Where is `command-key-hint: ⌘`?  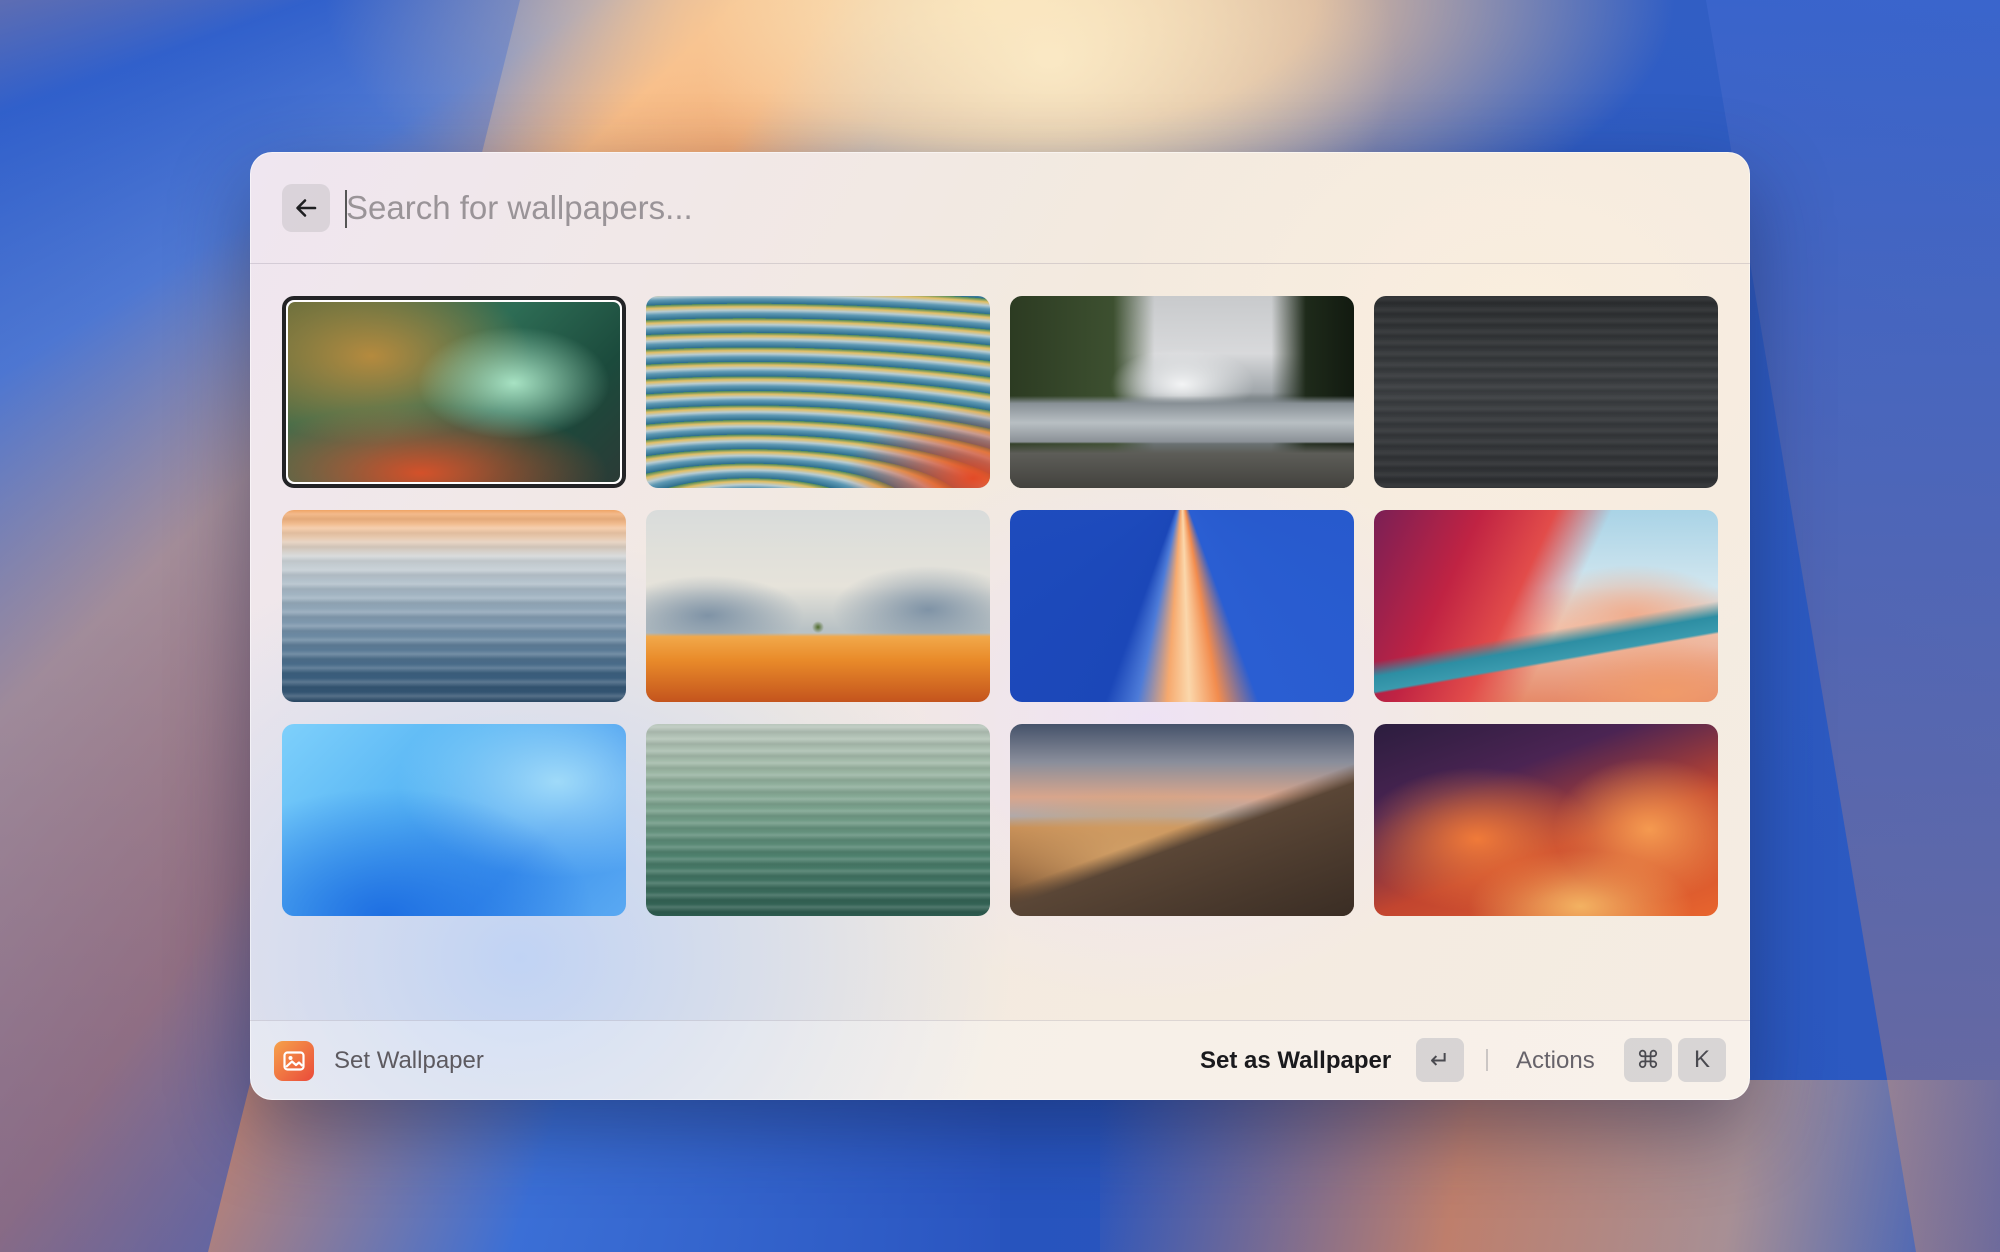
command-key-hint: ⌘ is located at coordinates (1648, 1060).